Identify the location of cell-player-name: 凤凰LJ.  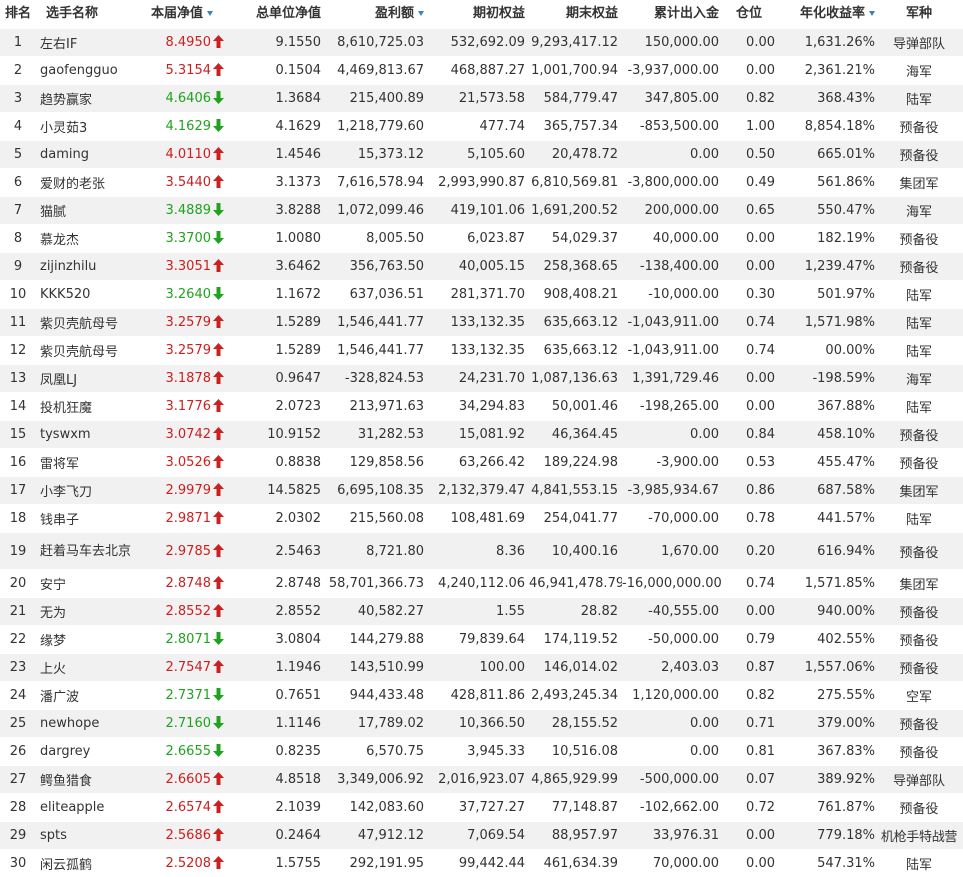
(90, 378).